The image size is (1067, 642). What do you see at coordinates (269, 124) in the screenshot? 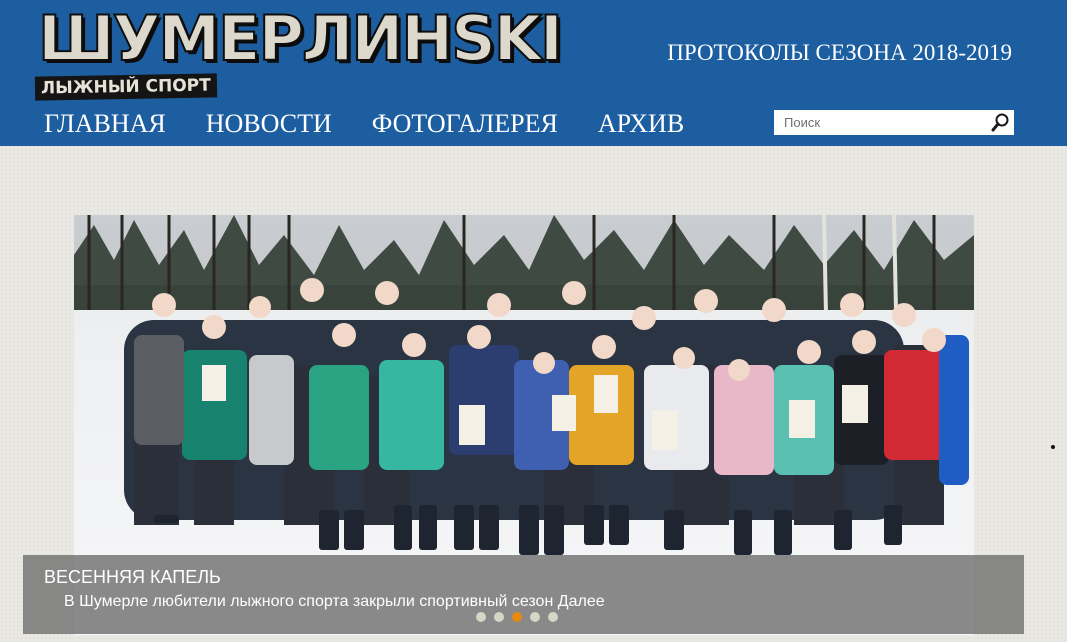
I see `nav-item-news: НОВОСТИ` at bounding box center [269, 124].